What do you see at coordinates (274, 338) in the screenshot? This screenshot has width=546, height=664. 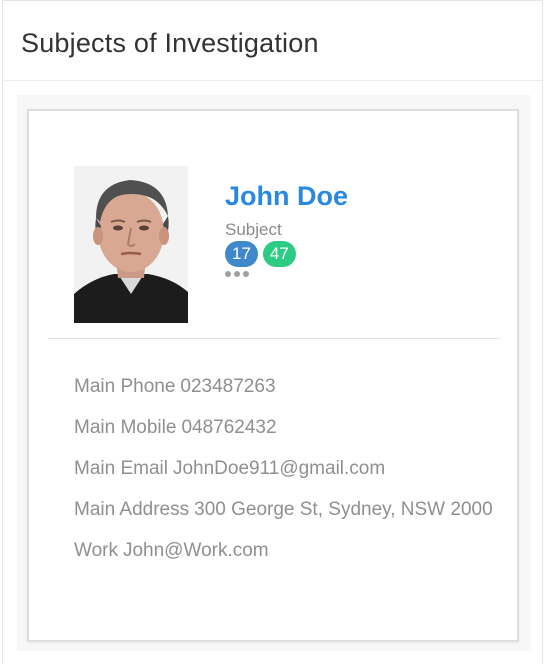 I see `card-divider` at bounding box center [274, 338].